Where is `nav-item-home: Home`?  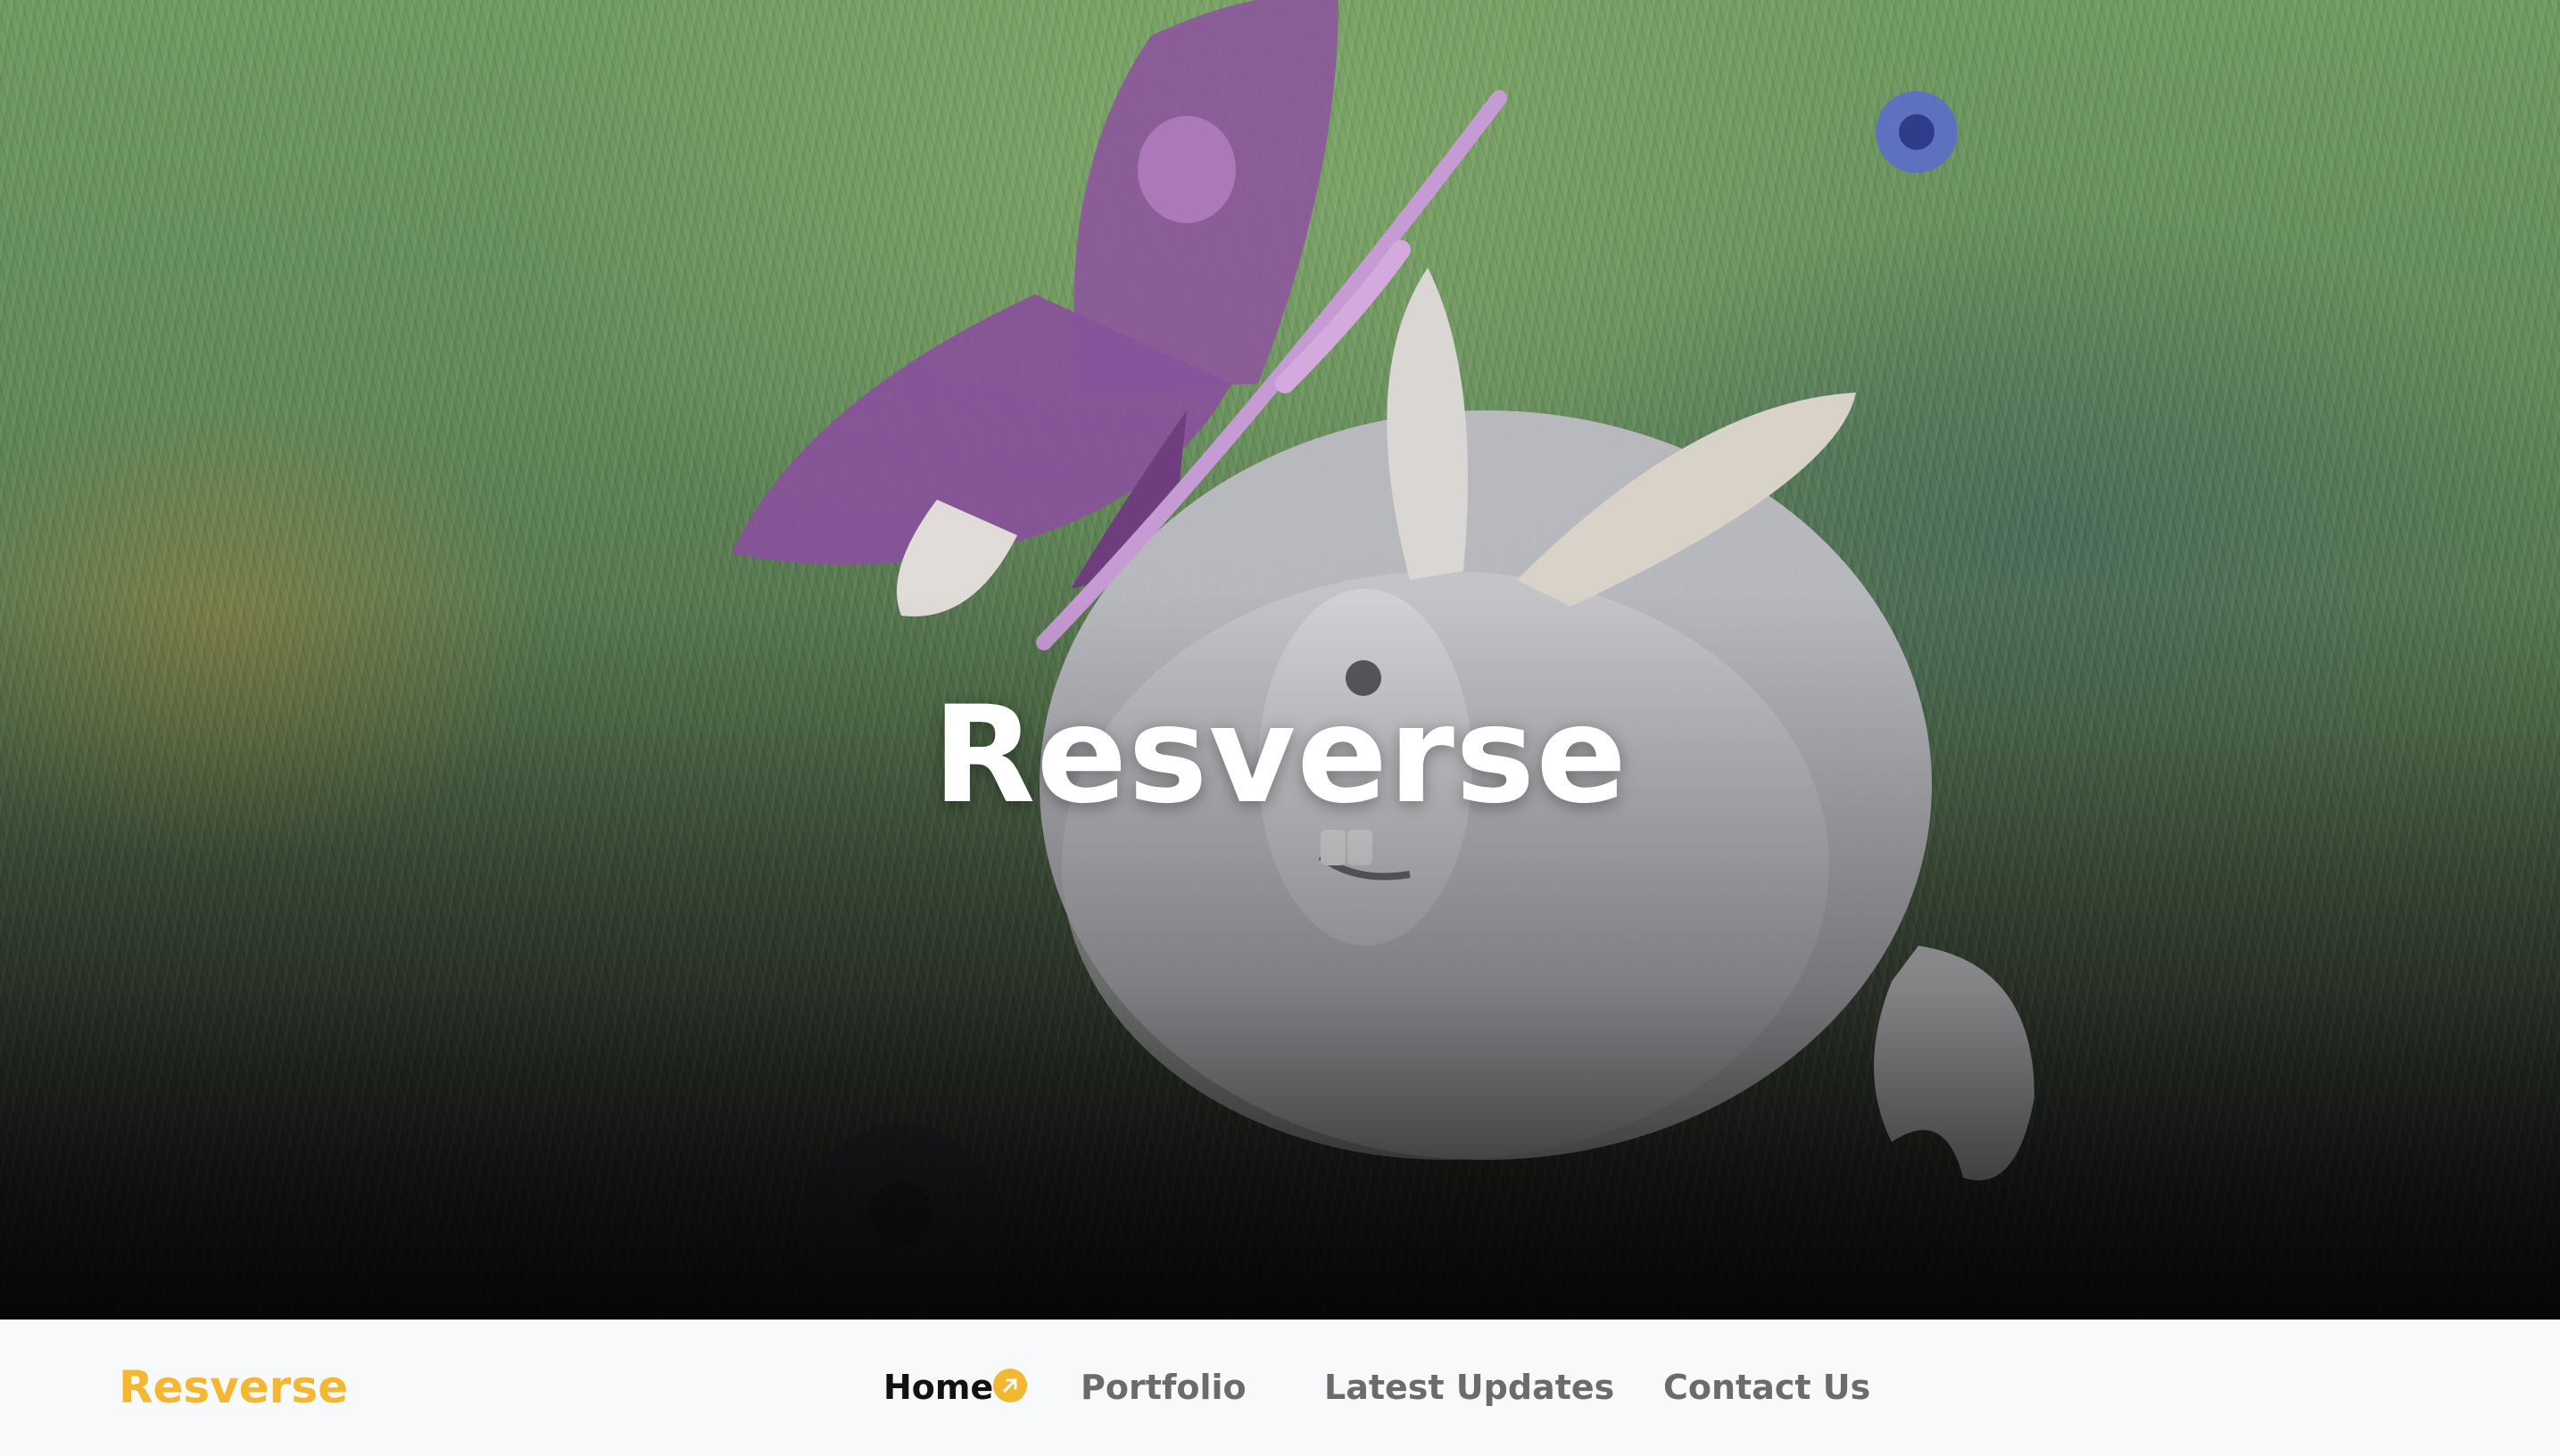 nav-item-home: Home is located at coordinates (938, 1388).